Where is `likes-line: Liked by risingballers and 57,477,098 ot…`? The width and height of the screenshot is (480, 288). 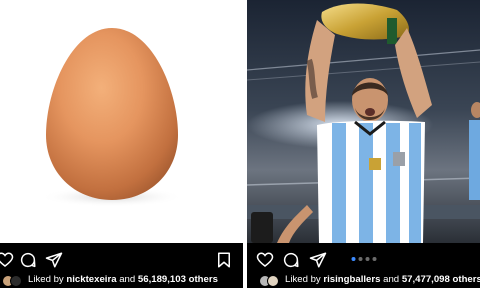
likes-line: Liked by risingballers and 57,477,098 ot… is located at coordinates (363, 280).